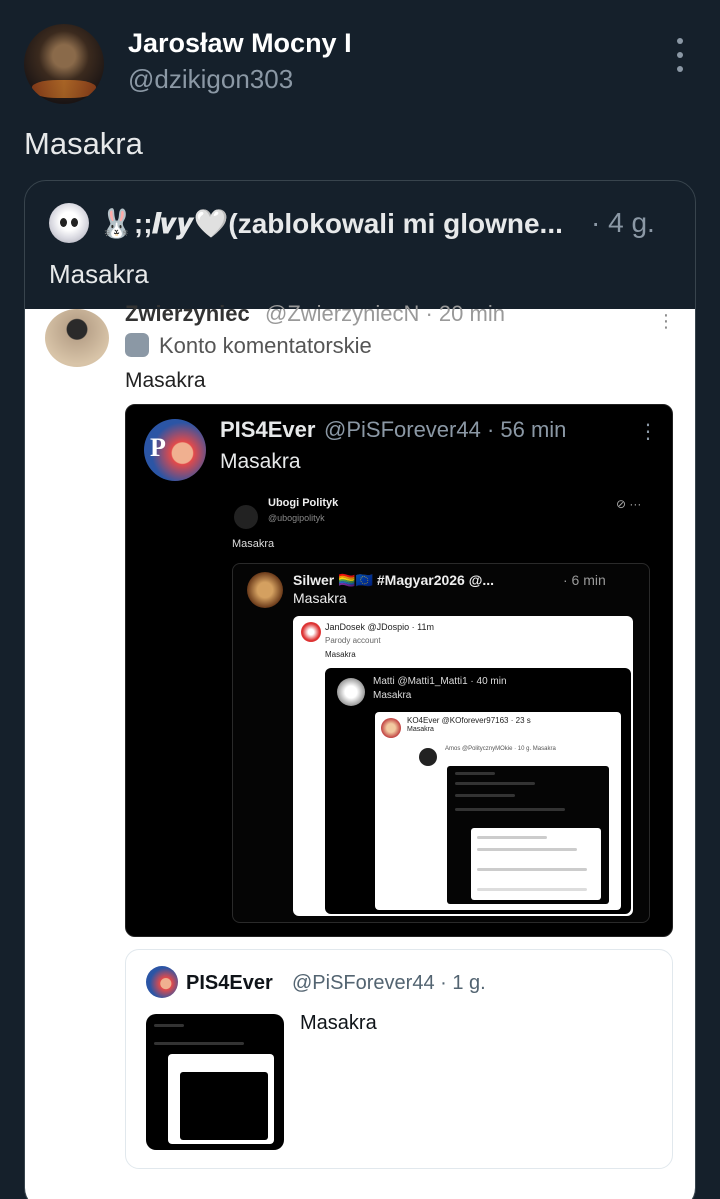 This screenshot has height=1199, width=720. I want to click on screenshot-author-name: Zwierzyniec, so click(187, 313).